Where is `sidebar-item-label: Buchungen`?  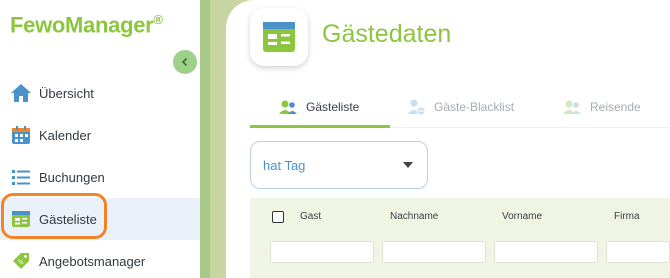
sidebar-item-label: Buchungen is located at coordinates (72, 177).